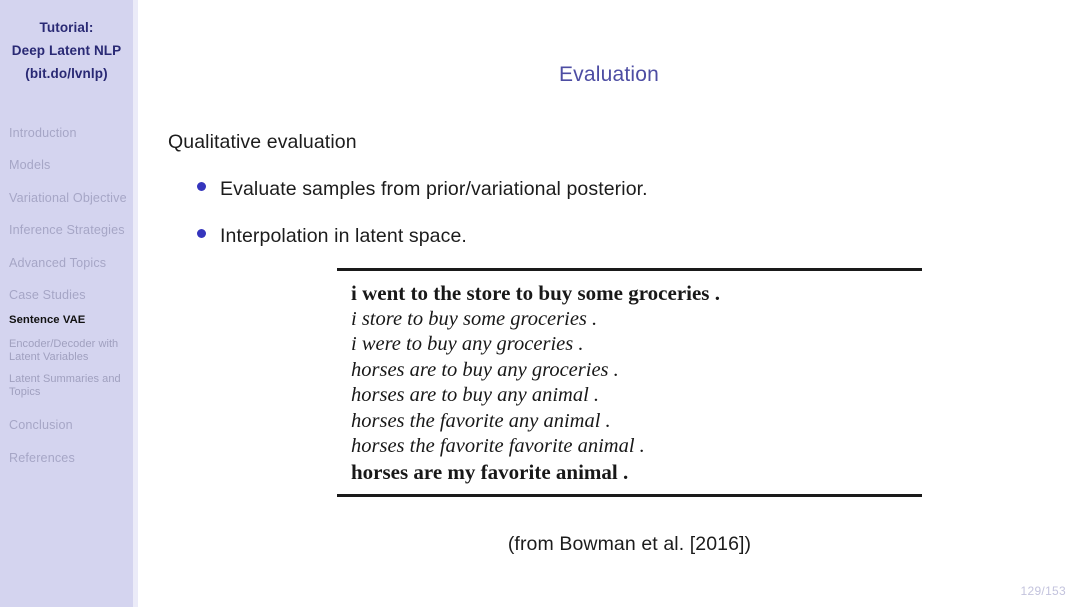  I want to click on sidebar-item-case-studies: Case Studies, so click(71, 295).